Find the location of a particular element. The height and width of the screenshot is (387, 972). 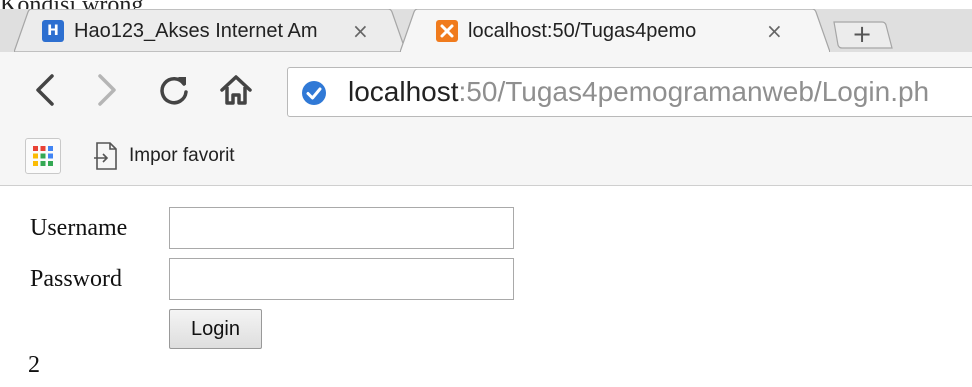

tab-localhost: localhost:50/Tugas4pemo × is located at coordinates (615, 30).